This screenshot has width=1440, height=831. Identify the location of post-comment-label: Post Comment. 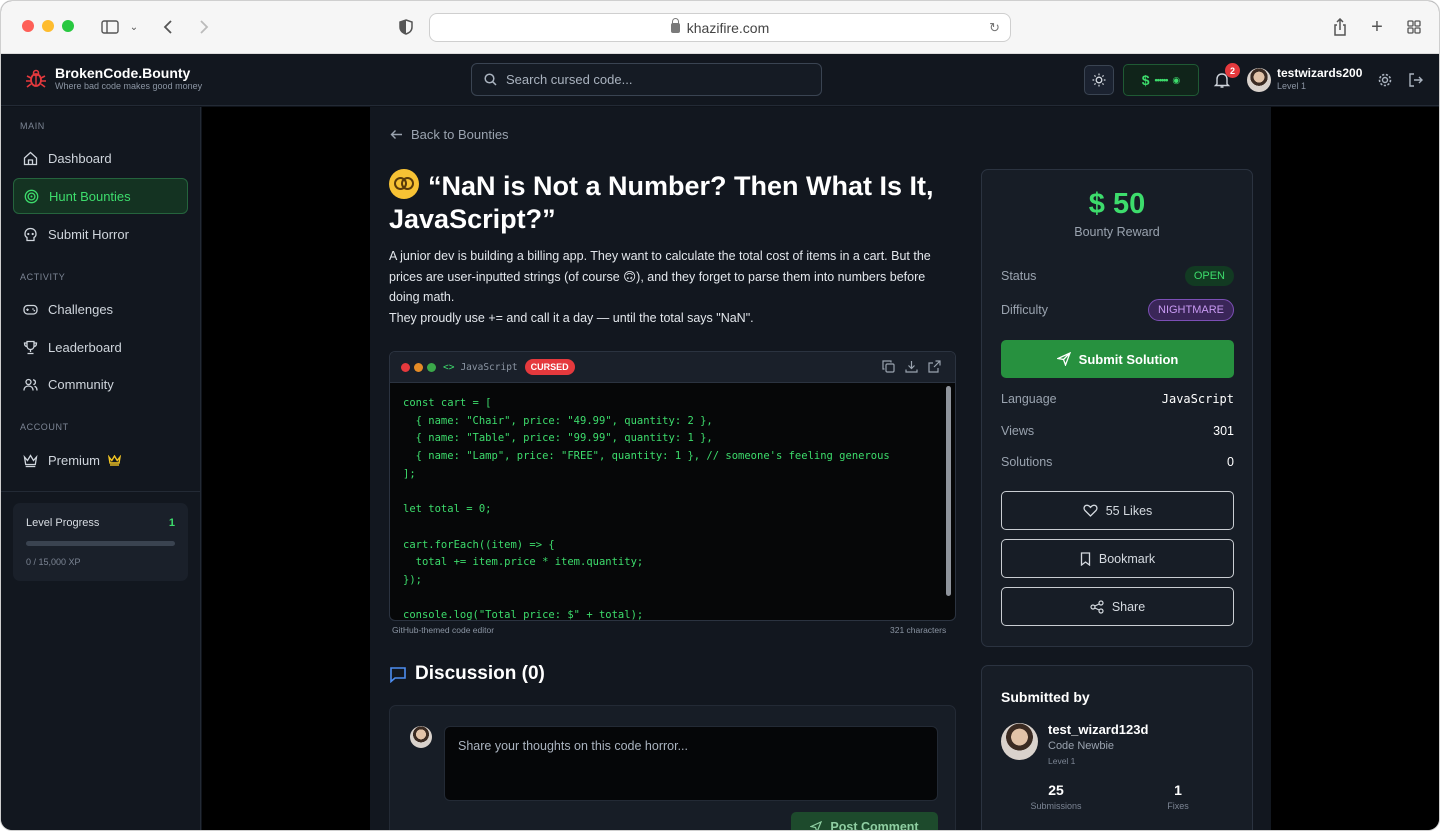
(874, 825).